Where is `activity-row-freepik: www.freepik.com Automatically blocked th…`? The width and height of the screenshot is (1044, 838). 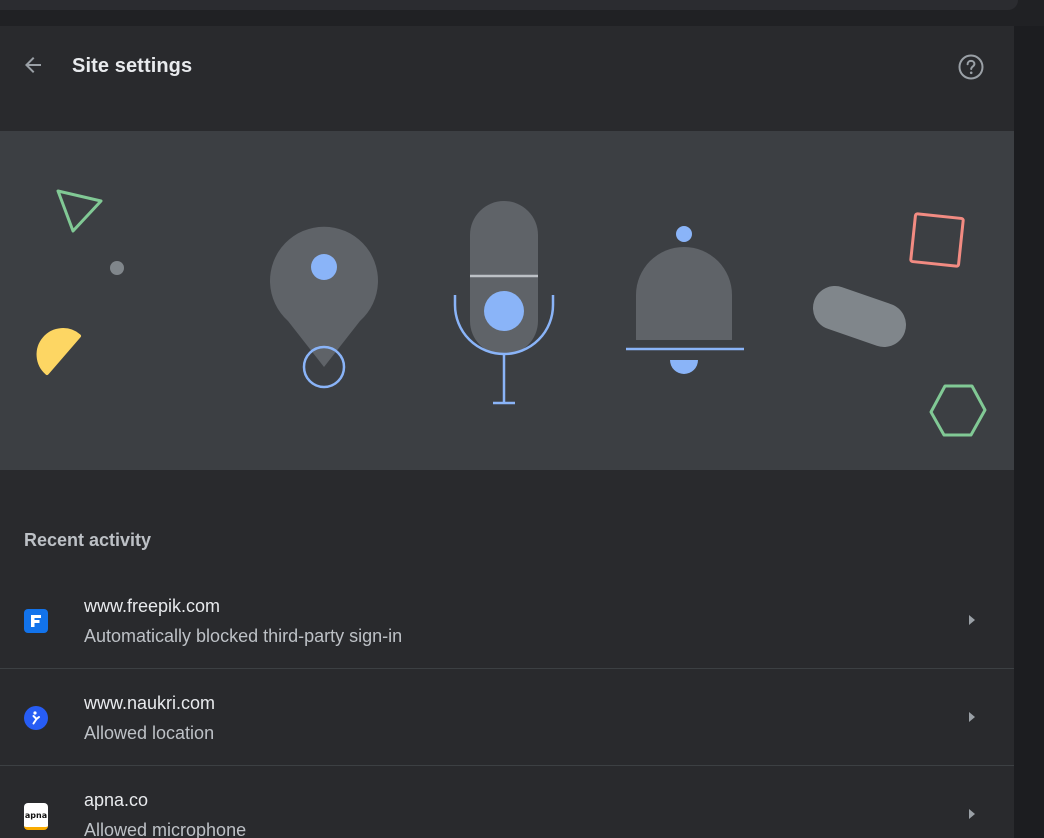
activity-row-freepik: www.freepik.com Automatically blocked th… is located at coordinates (507, 620).